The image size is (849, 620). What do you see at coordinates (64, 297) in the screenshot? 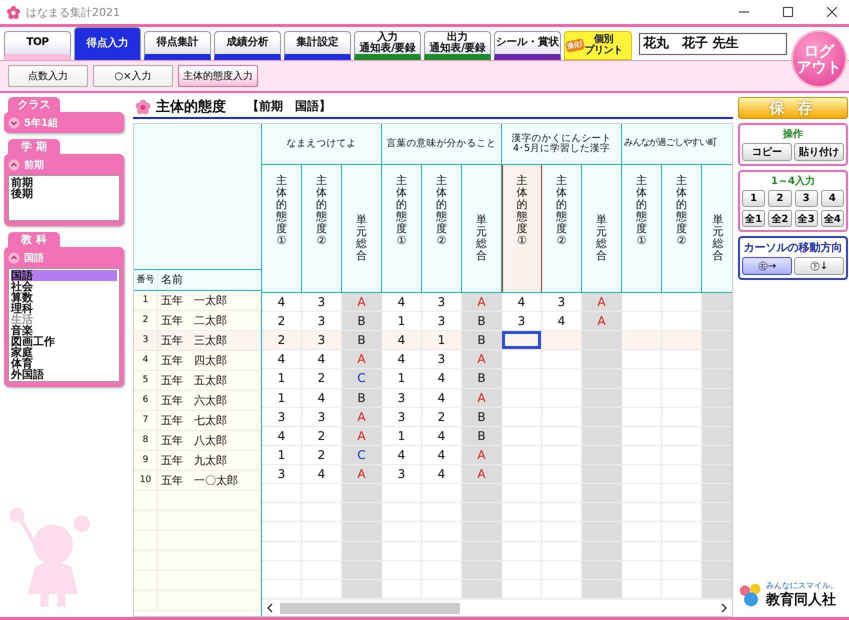
I see `list-item: 算数` at bounding box center [64, 297].